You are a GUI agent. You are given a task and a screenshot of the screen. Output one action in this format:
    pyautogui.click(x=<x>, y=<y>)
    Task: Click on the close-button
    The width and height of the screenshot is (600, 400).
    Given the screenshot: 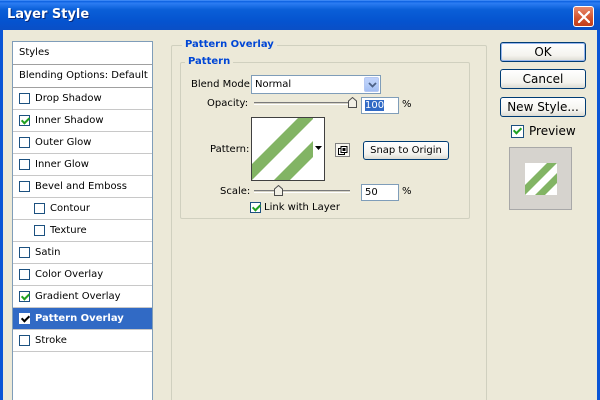 What is the action you would take?
    pyautogui.click(x=583, y=16)
    